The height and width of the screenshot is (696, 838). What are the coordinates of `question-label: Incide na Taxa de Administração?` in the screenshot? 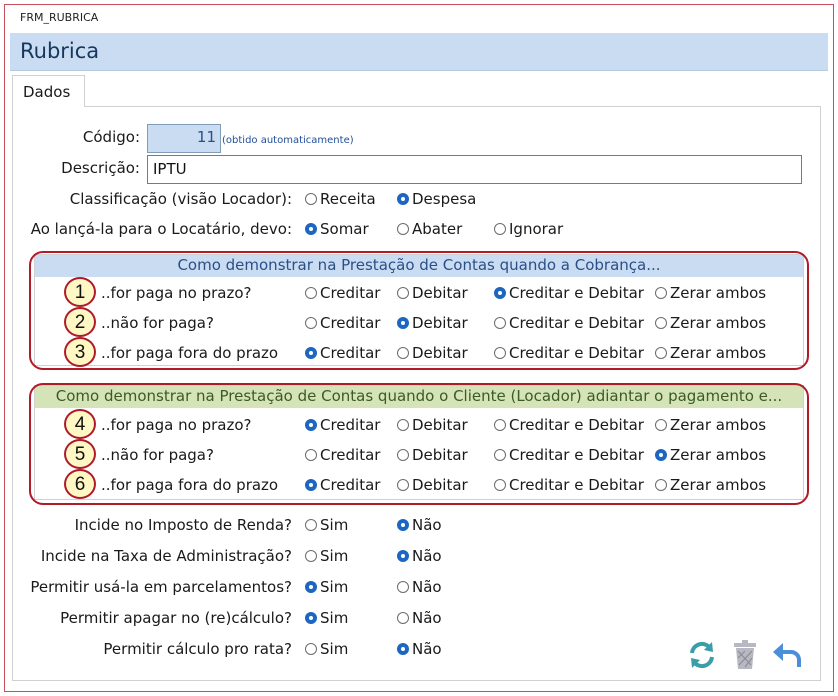 It's located at (166, 556).